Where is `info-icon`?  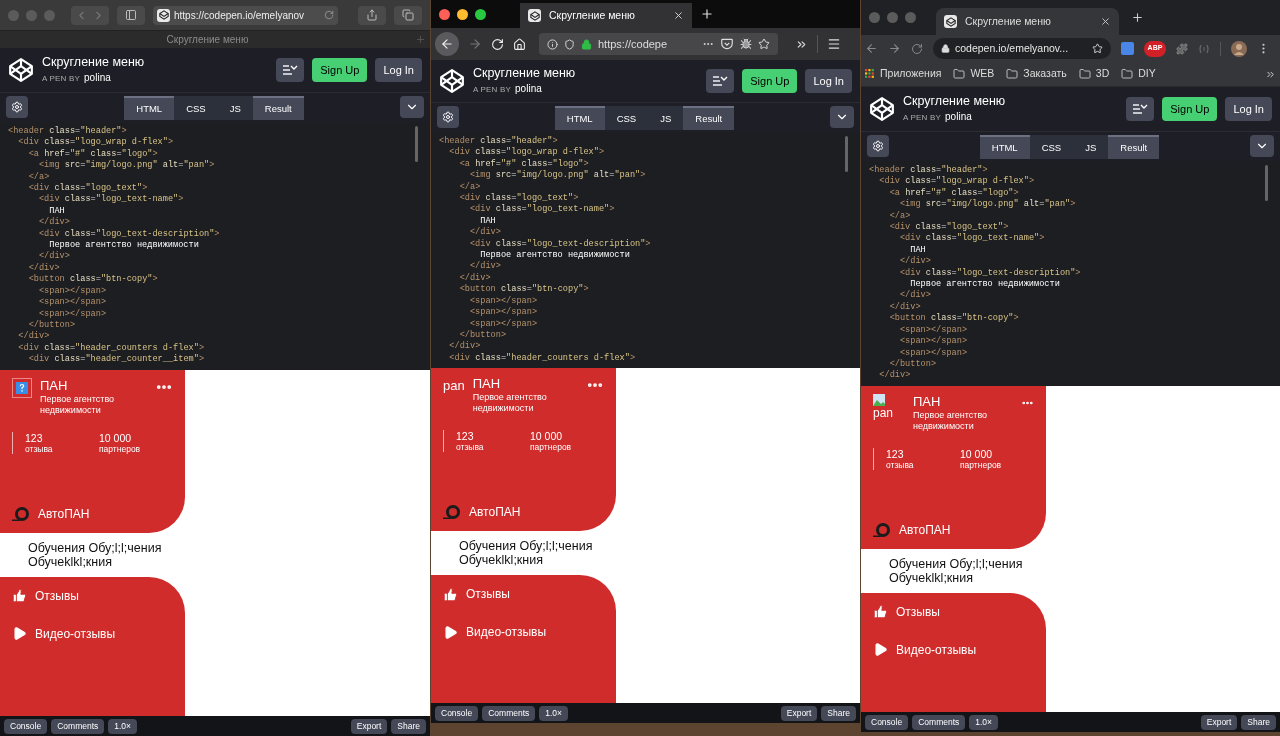
info-icon is located at coordinates (552, 44).